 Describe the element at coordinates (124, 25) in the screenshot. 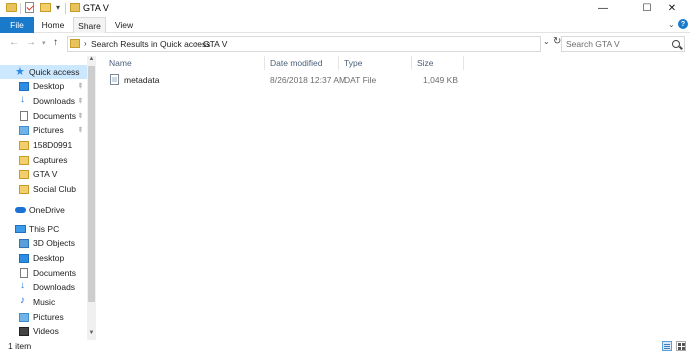

I see `tab-view: View` at that location.